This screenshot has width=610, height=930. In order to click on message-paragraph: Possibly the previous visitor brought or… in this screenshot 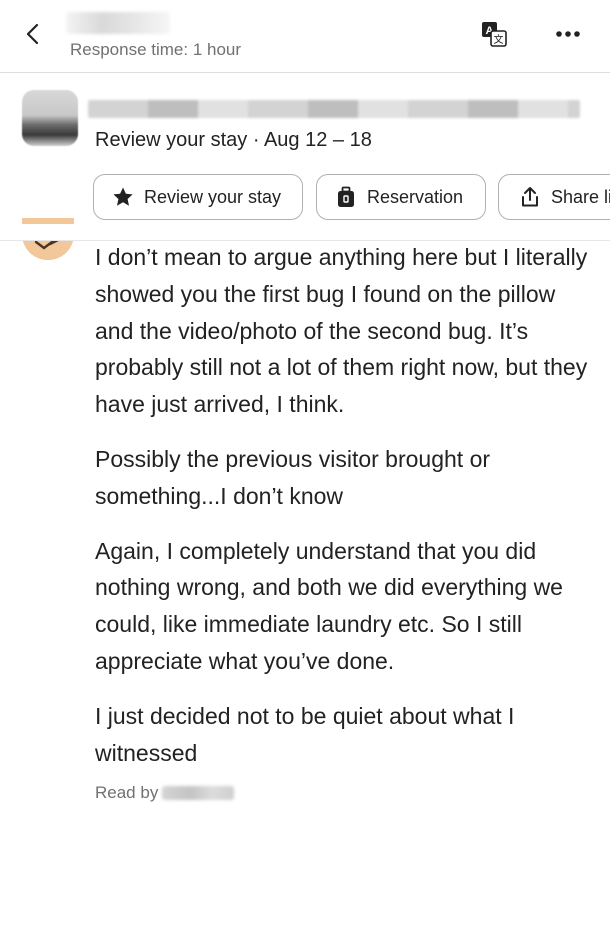, I will do `click(293, 477)`.